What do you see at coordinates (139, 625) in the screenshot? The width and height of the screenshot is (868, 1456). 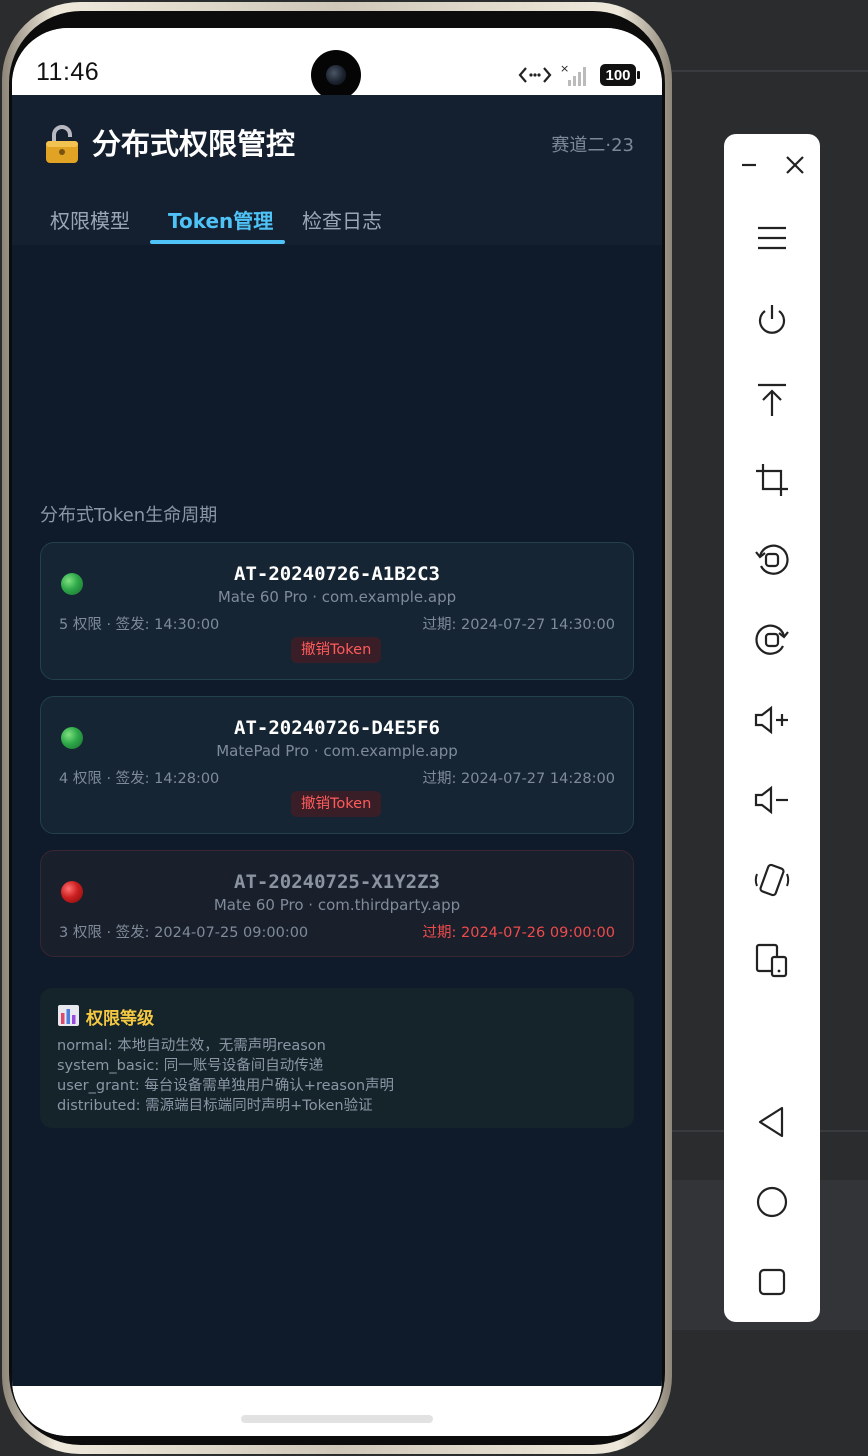 I see `token-meta: 5 权限 · 签发: 14:30:00` at bounding box center [139, 625].